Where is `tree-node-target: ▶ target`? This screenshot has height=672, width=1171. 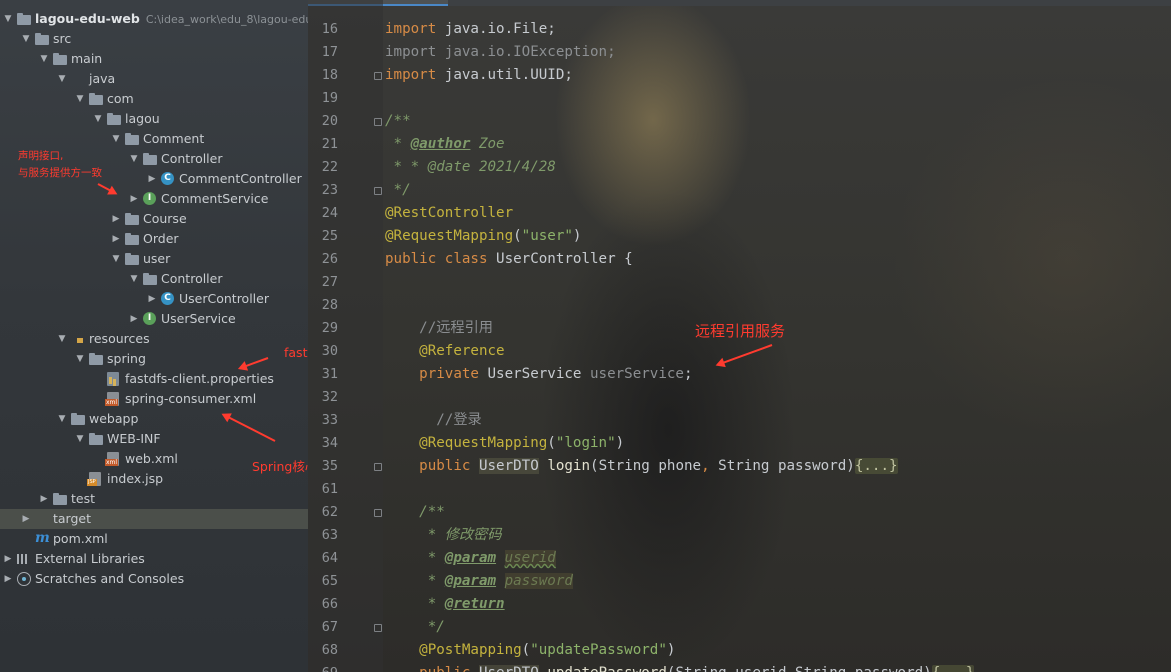 tree-node-target: ▶ target is located at coordinates (154, 519).